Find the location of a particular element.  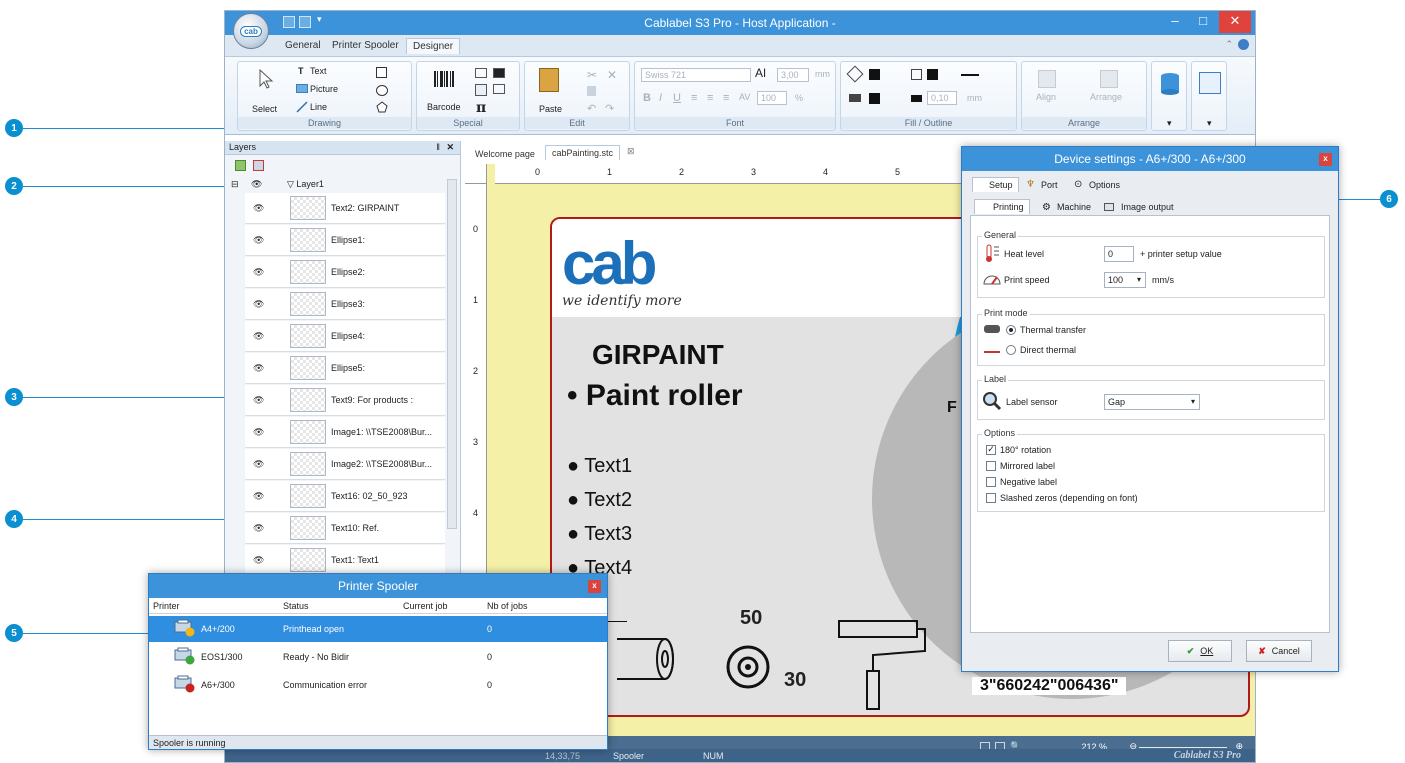

tab-image-output: Image output is located at coordinates (1147, 207).